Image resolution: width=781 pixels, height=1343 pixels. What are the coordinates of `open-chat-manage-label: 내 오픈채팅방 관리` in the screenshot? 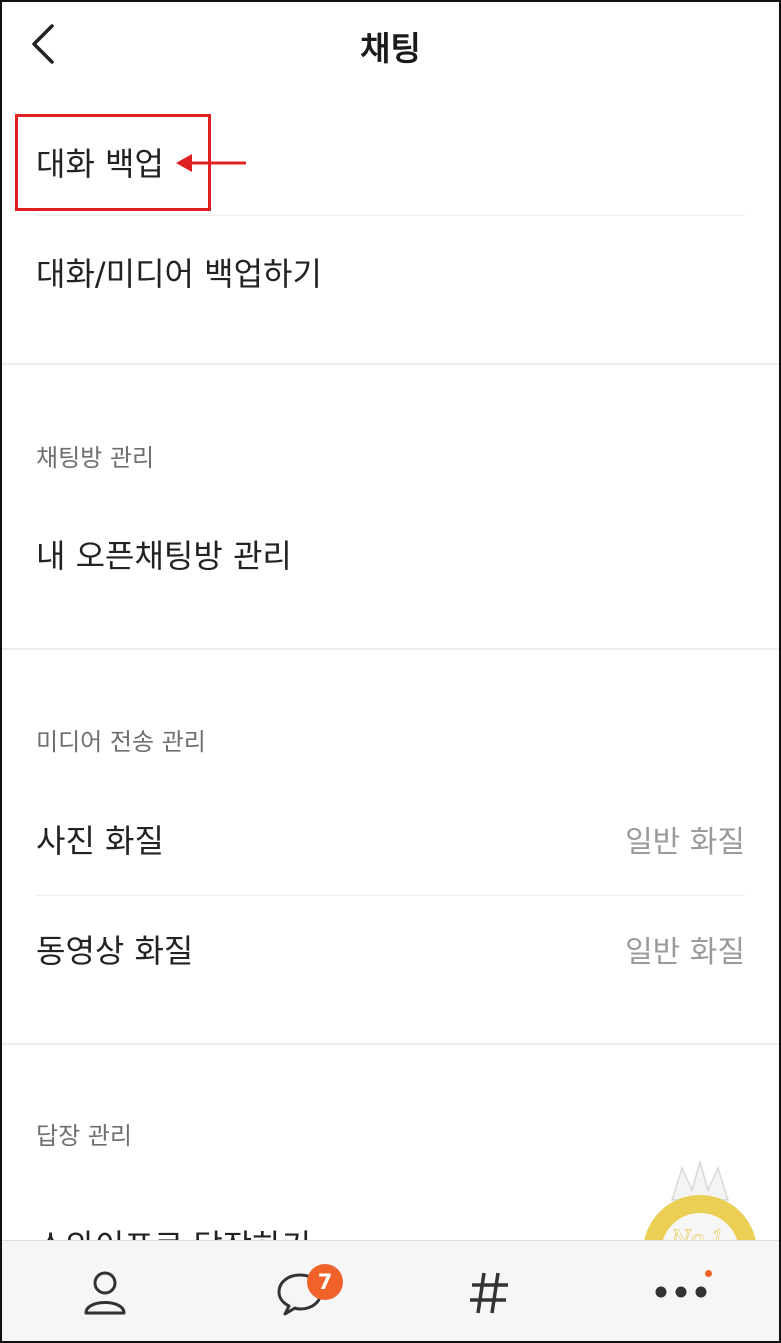 It's located at (164, 556).